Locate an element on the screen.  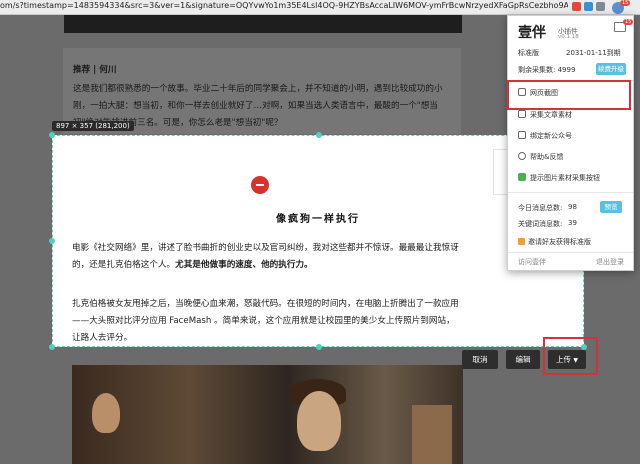
keyword-messages-value: 39 is located at coordinates (572, 223).